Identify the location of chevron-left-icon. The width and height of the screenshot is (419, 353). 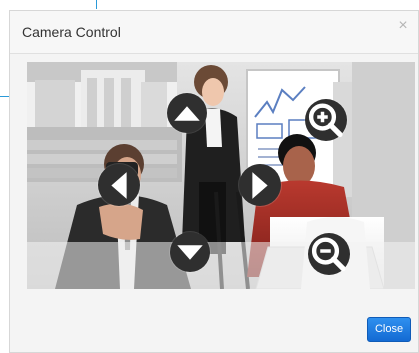
(119, 185).